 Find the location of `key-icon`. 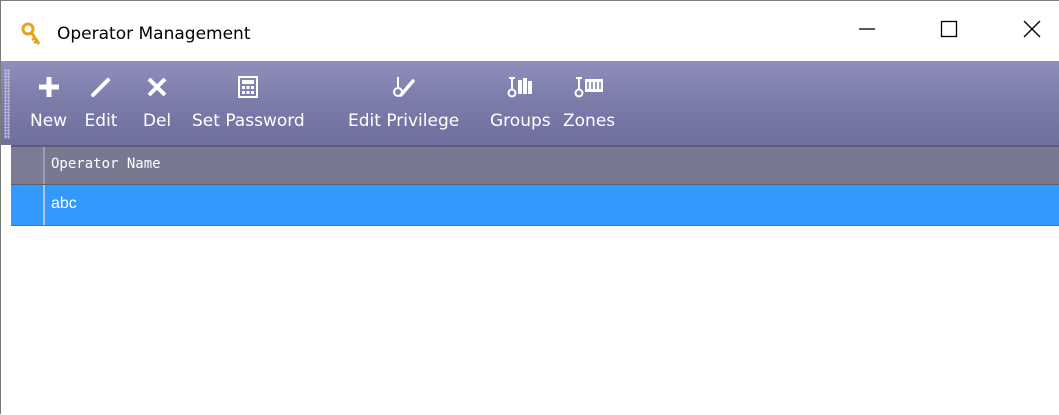

key-icon is located at coordinates (31, 34).